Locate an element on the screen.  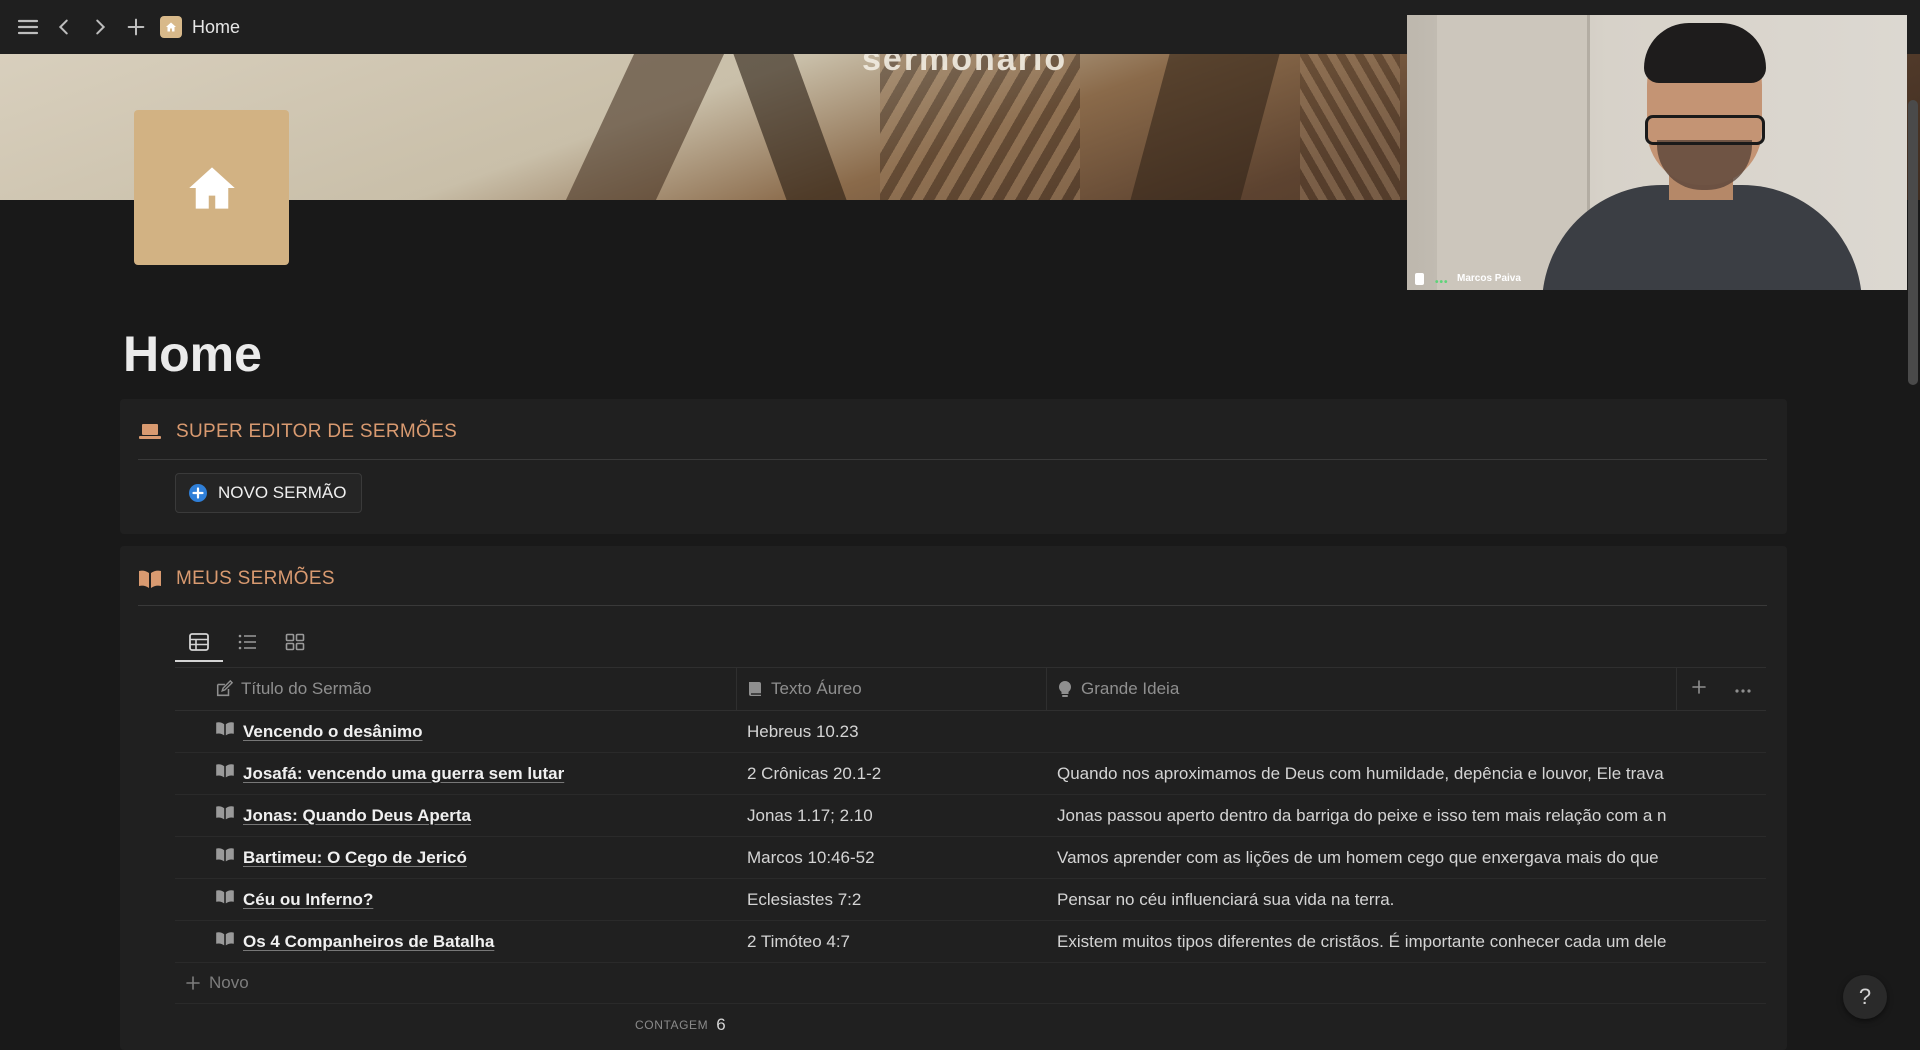
breadcrumb-label: Home is located at coordinates (216, 26).